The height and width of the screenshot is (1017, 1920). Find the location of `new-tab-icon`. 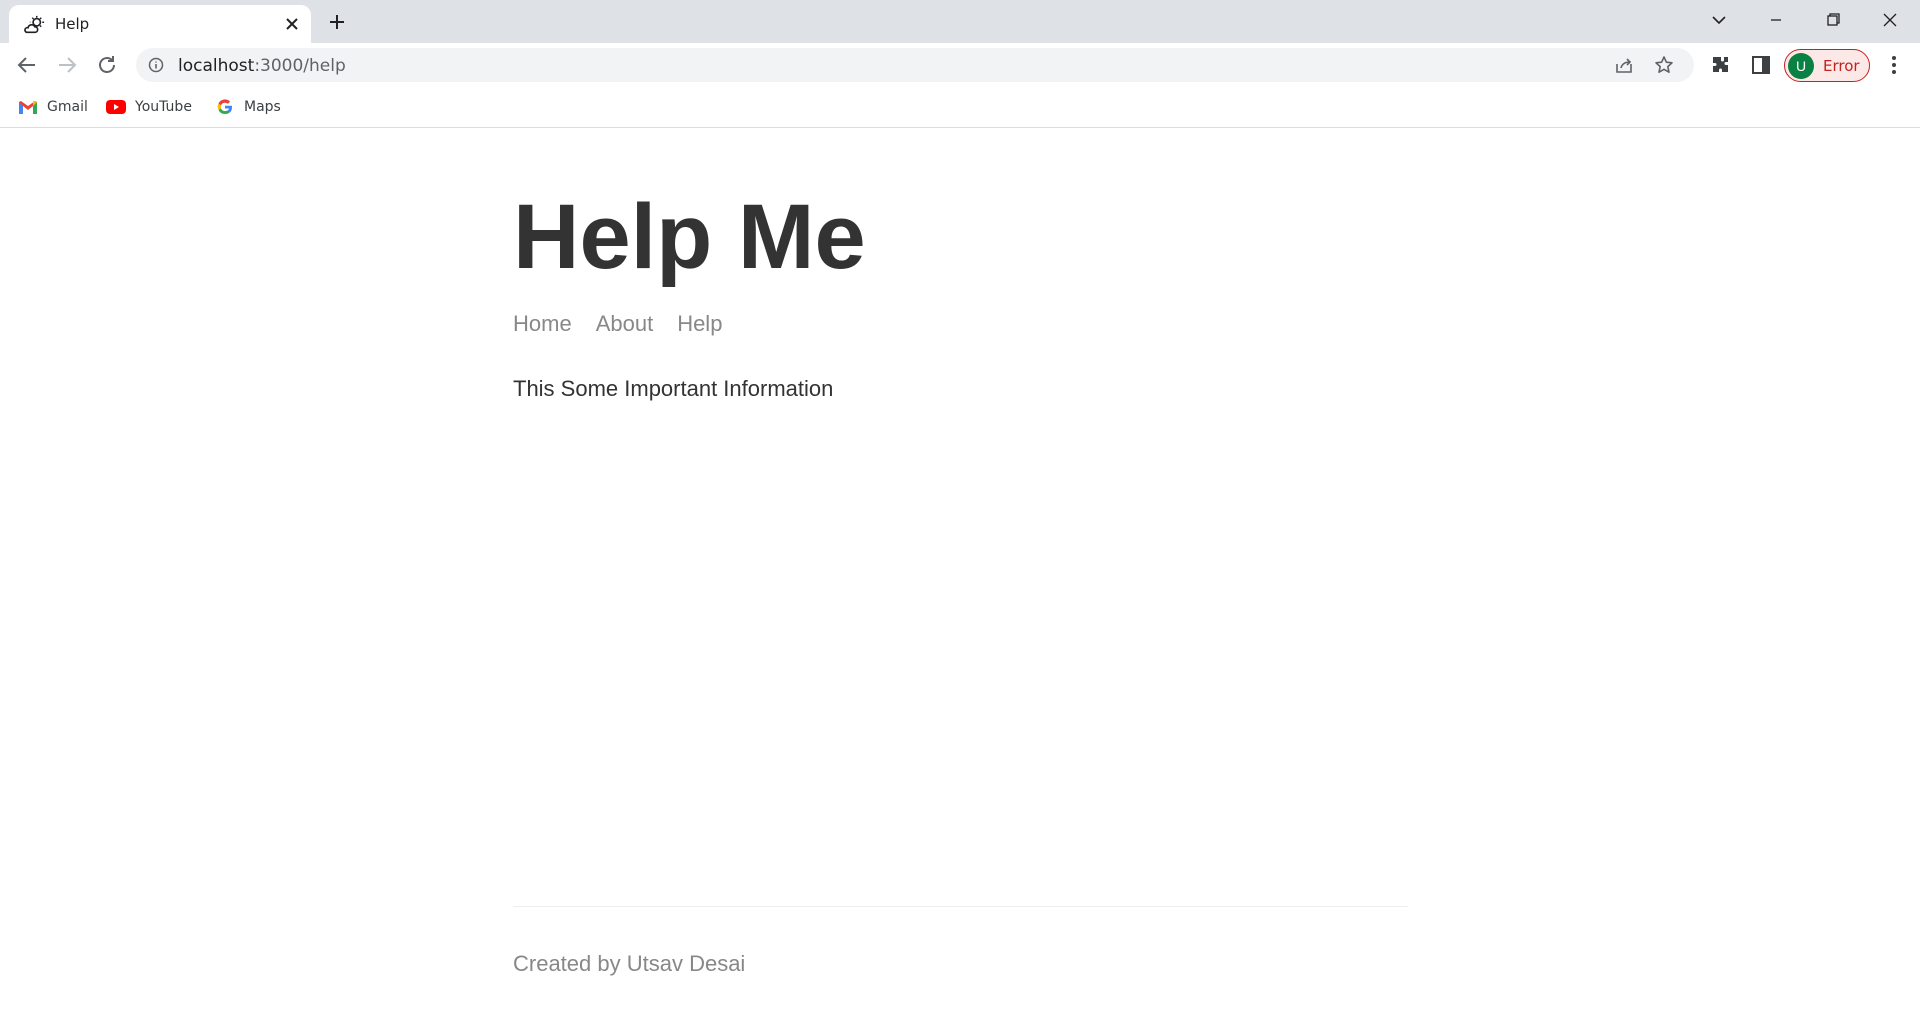

new-tab-icon is located at coordinates (337, 22).